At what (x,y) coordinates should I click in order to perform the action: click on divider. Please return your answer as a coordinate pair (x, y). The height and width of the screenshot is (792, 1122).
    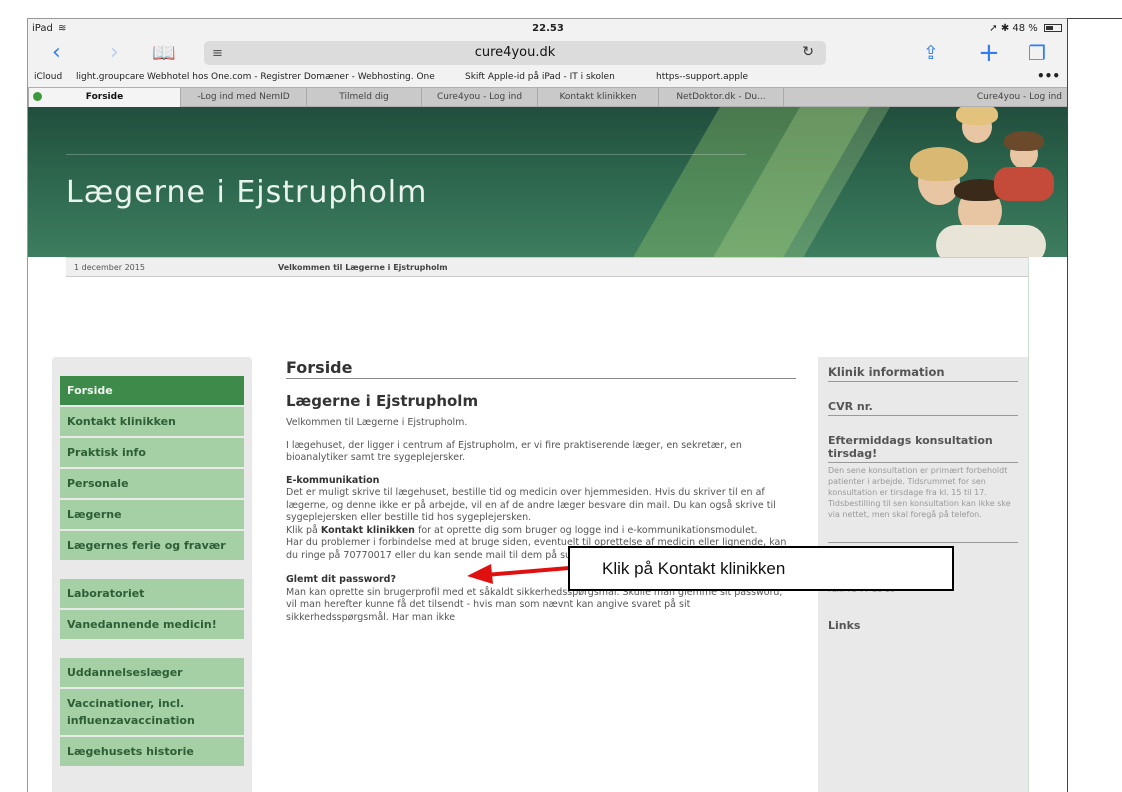
    Looking at the image, I should click on (1028, 524).